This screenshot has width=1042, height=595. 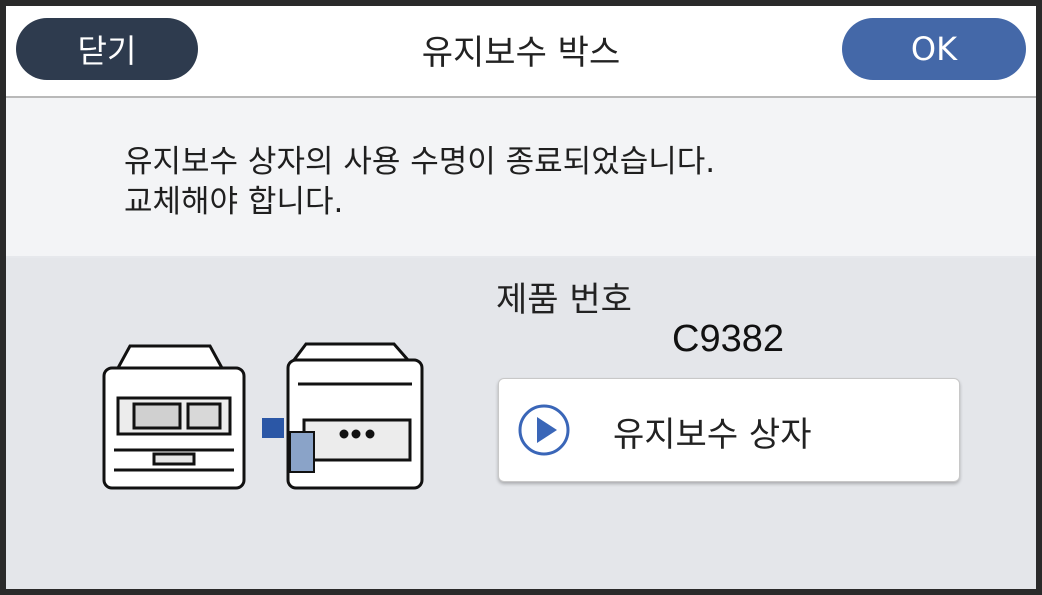 I want to click on label-marker-icon, so click(x=273, y=428).